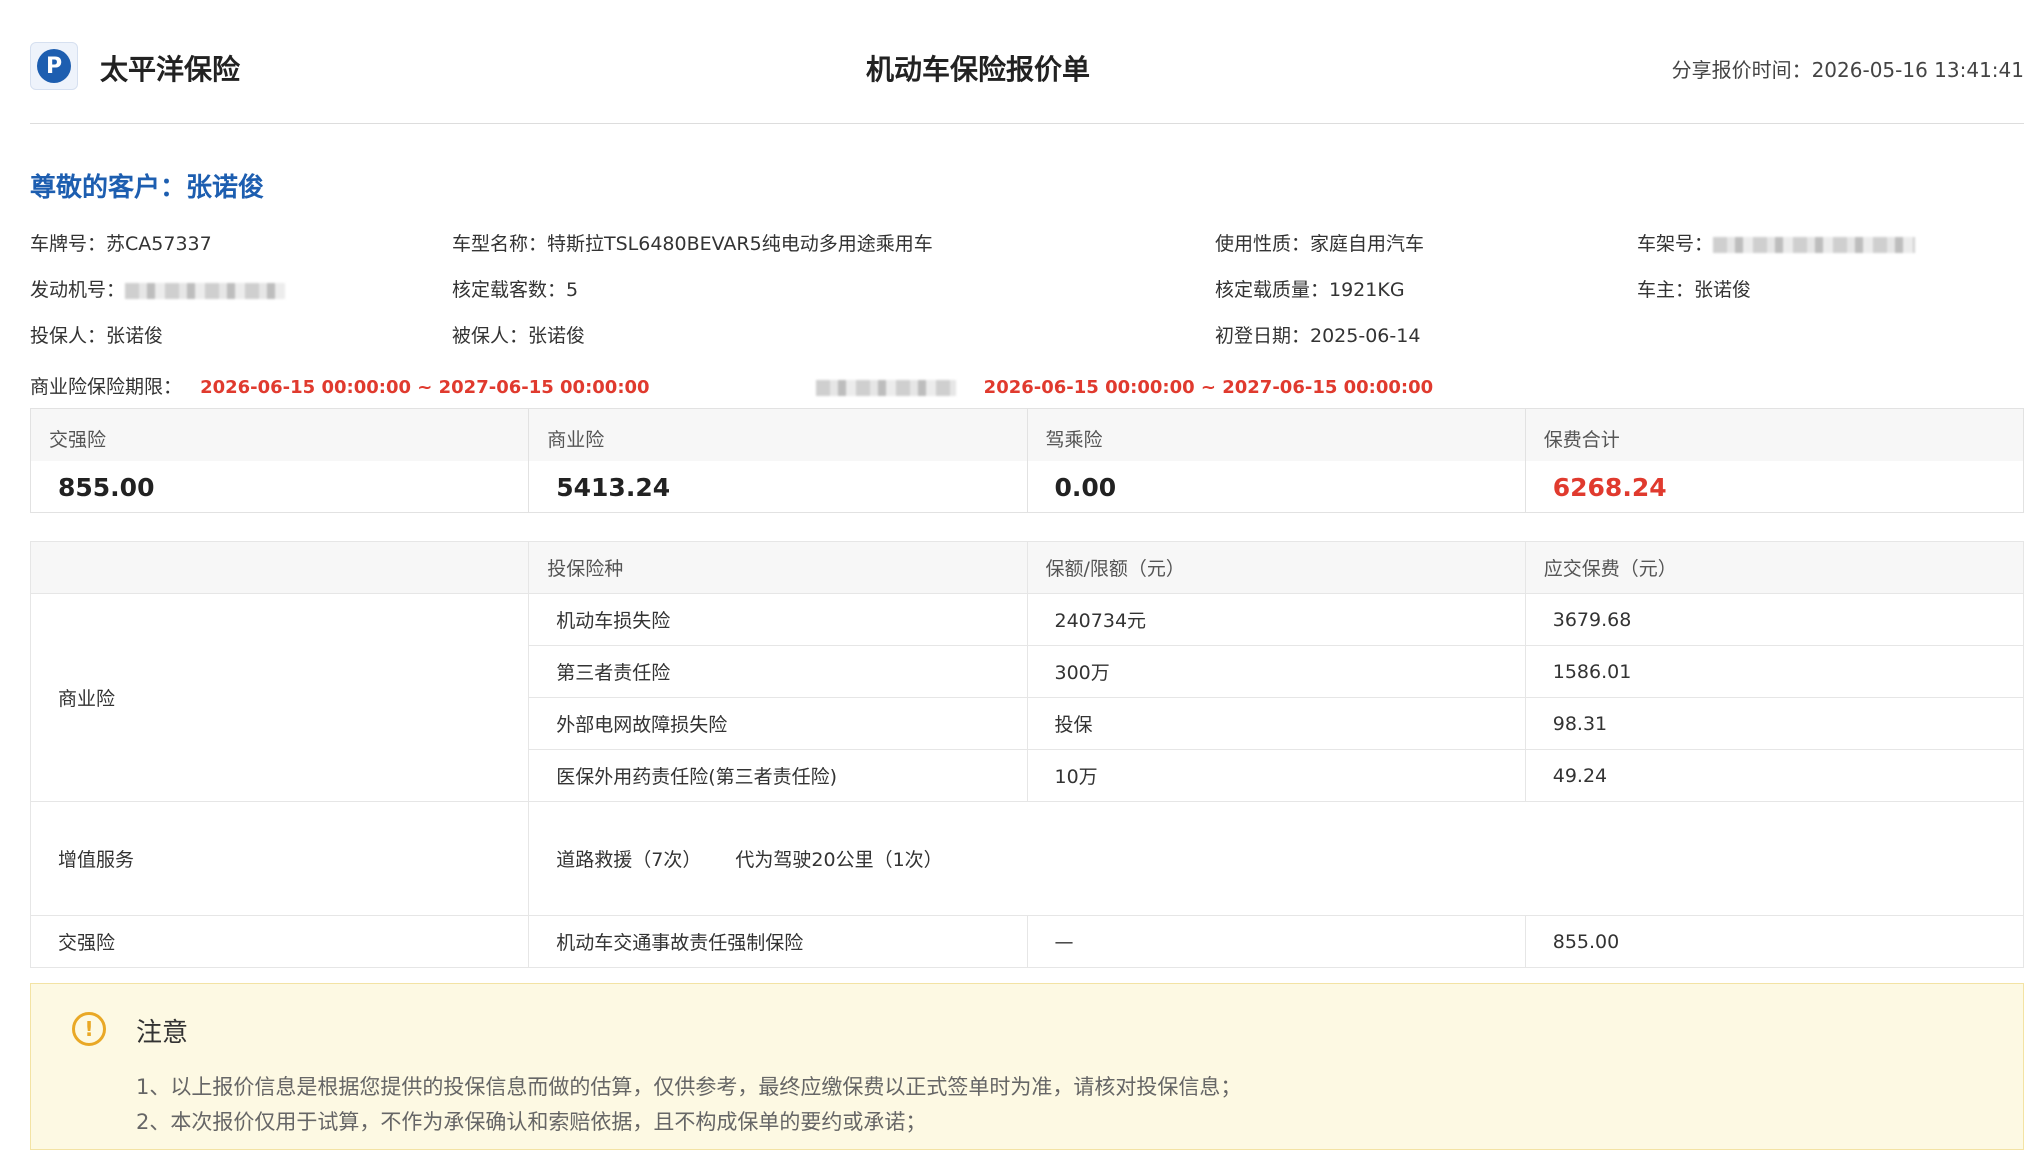 The height and width of the screenshot is (1150, 2029). Describe the element at coordinates (147, 188) in the screenshot. I see `customer-greeting: 尊敬的客户：张诺俊` at that location.